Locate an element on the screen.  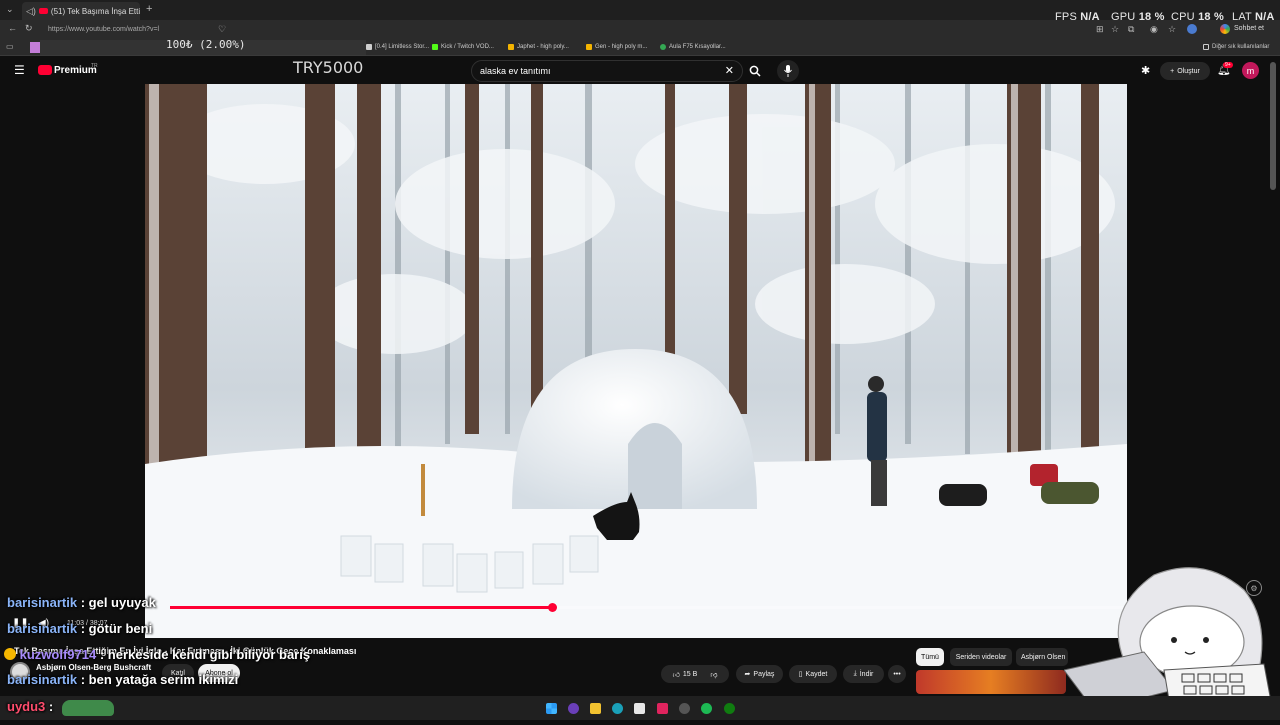
other-bookmarks: Diğer sık kullanılanlar is located at coordinates (1236, 47).